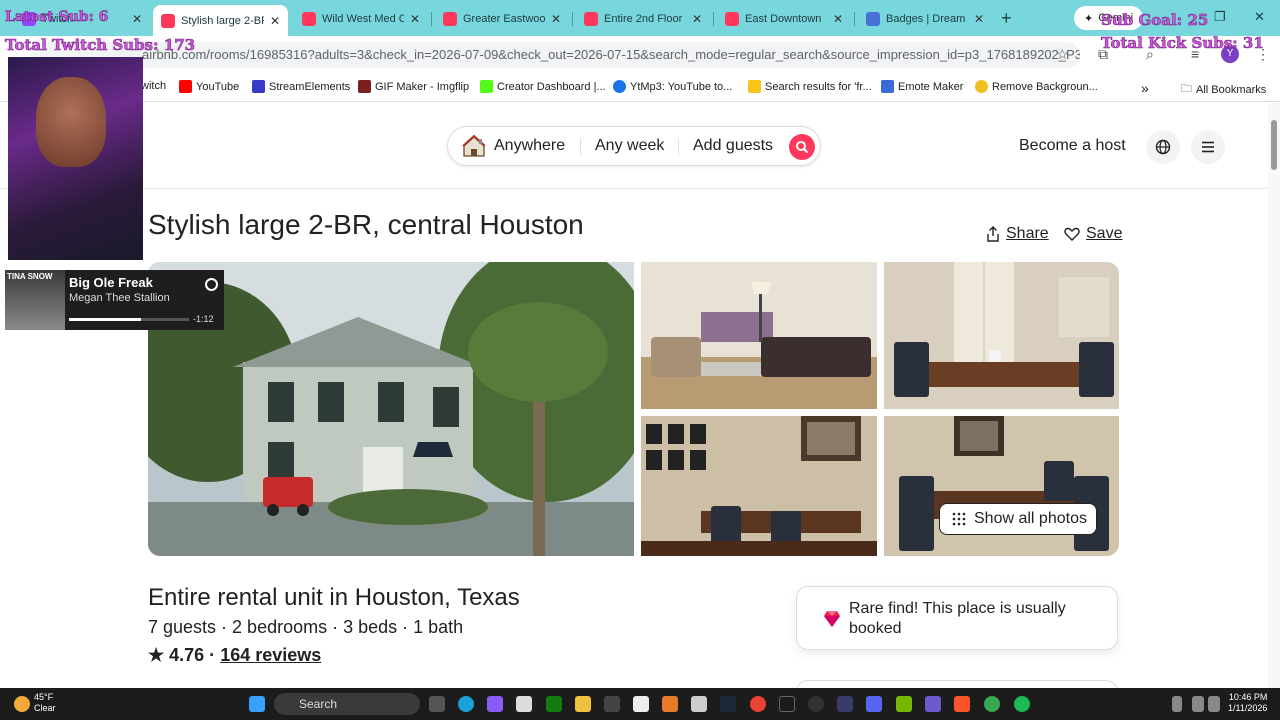 This screenshot has width=1280, height=720. Describe the element at coordinates (874, 704) in the screenshot. I see `discord-icon` at that location.